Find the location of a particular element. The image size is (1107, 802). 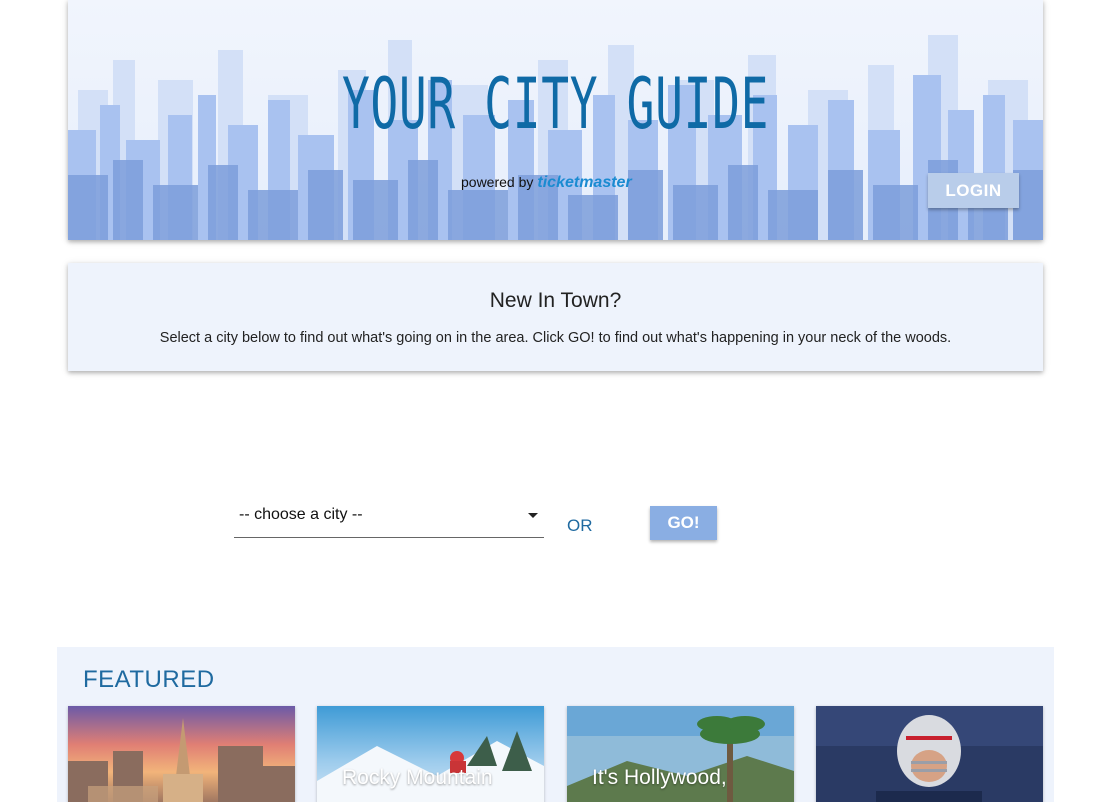

featured-card-rocky-mountain: Rocky Mountain is located at coordinates (430, 754).